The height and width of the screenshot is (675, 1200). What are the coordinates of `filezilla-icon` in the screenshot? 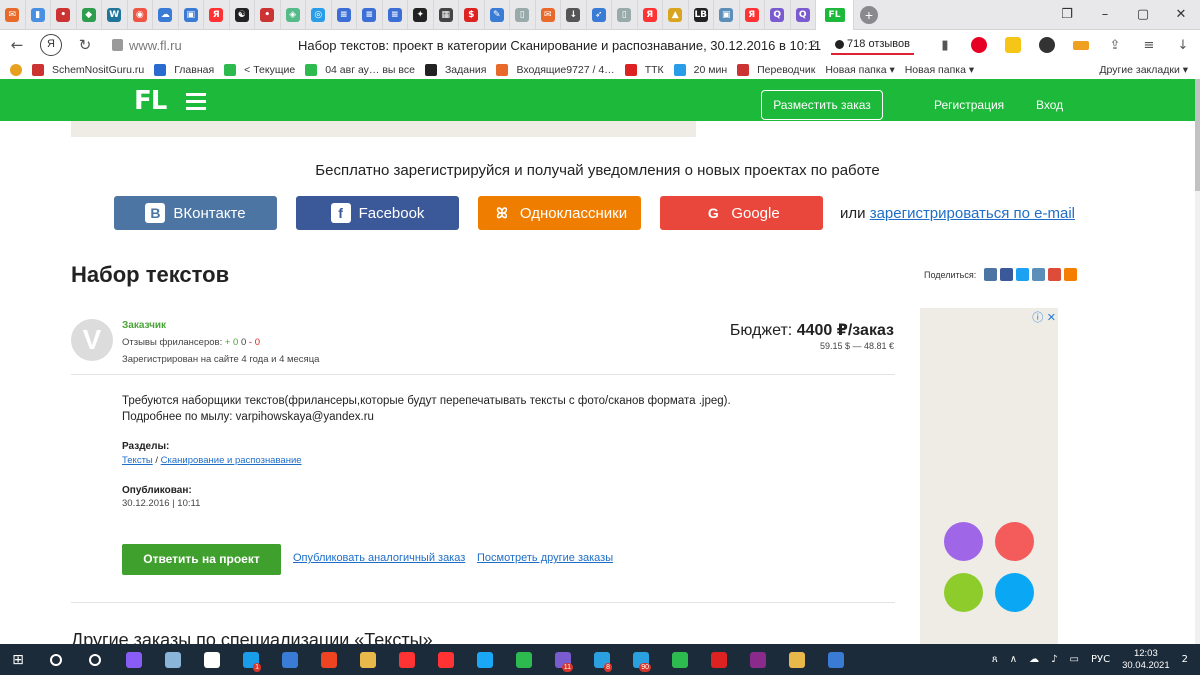 It's located at (718, 659).